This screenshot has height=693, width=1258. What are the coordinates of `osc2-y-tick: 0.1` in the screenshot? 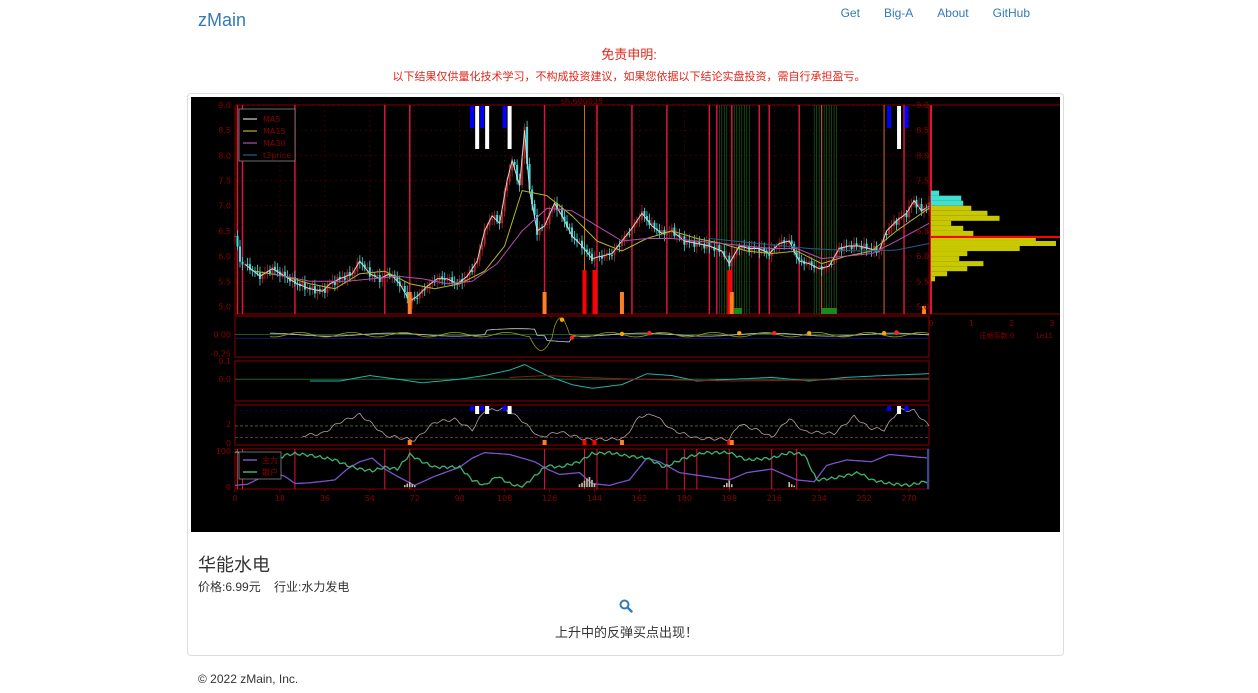 It's located at (224, 361).